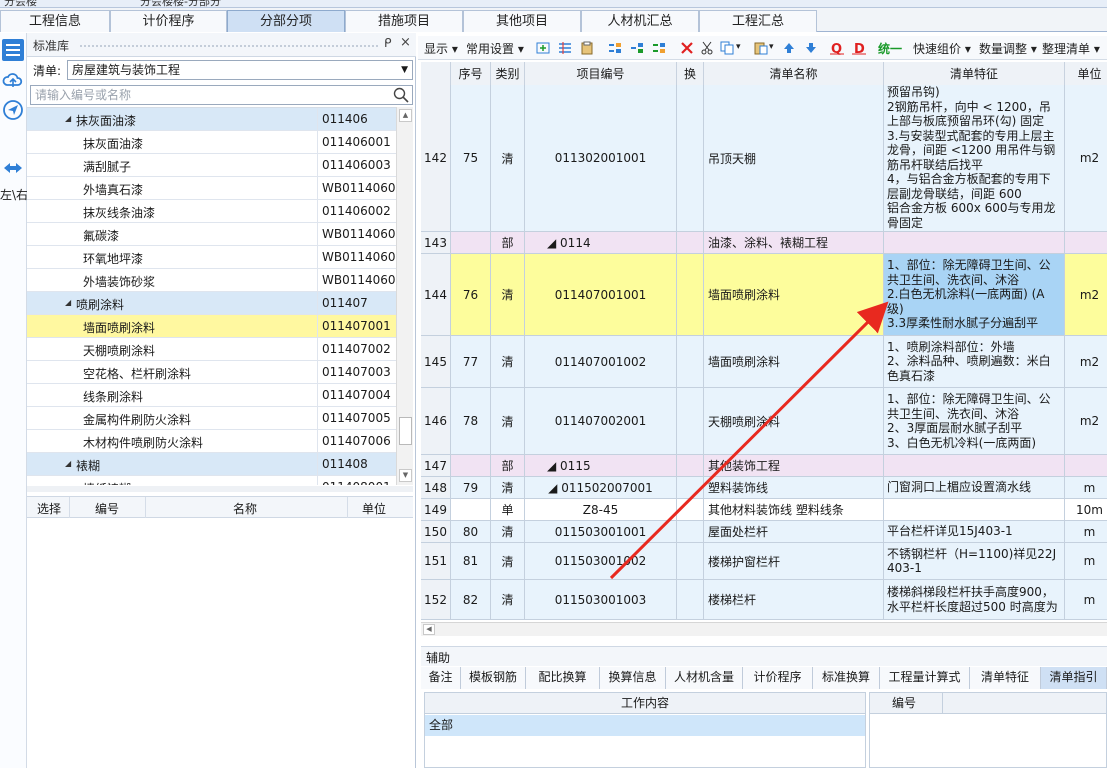 The height and width of the screenshot is (768, 1107). What do you see at coordinates (211, 326) in the screenshot?
I see `tree-item-row: 墙面喷刷涂料 011407001` at bounding box center [211, 326].